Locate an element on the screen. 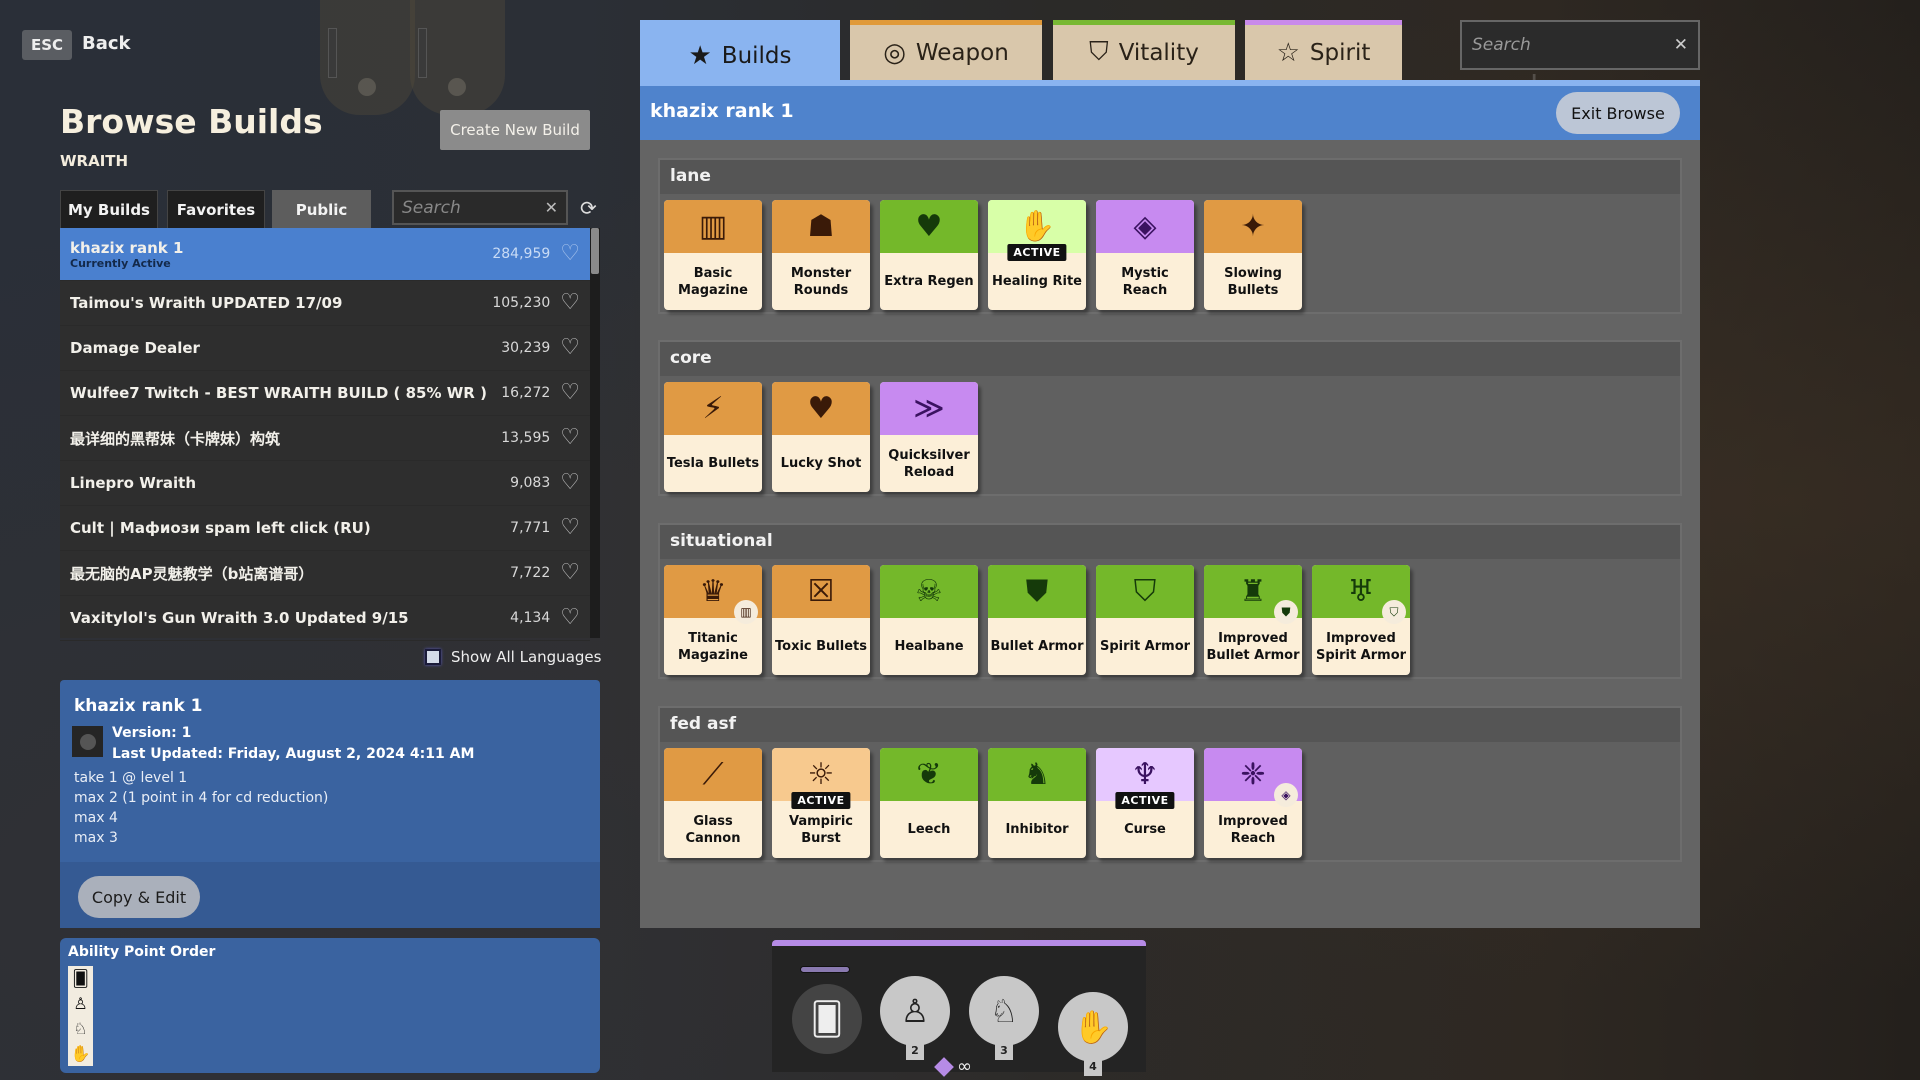  item-card: ❈ ◈ Improved Reach is located at coordinates (1253, 803).